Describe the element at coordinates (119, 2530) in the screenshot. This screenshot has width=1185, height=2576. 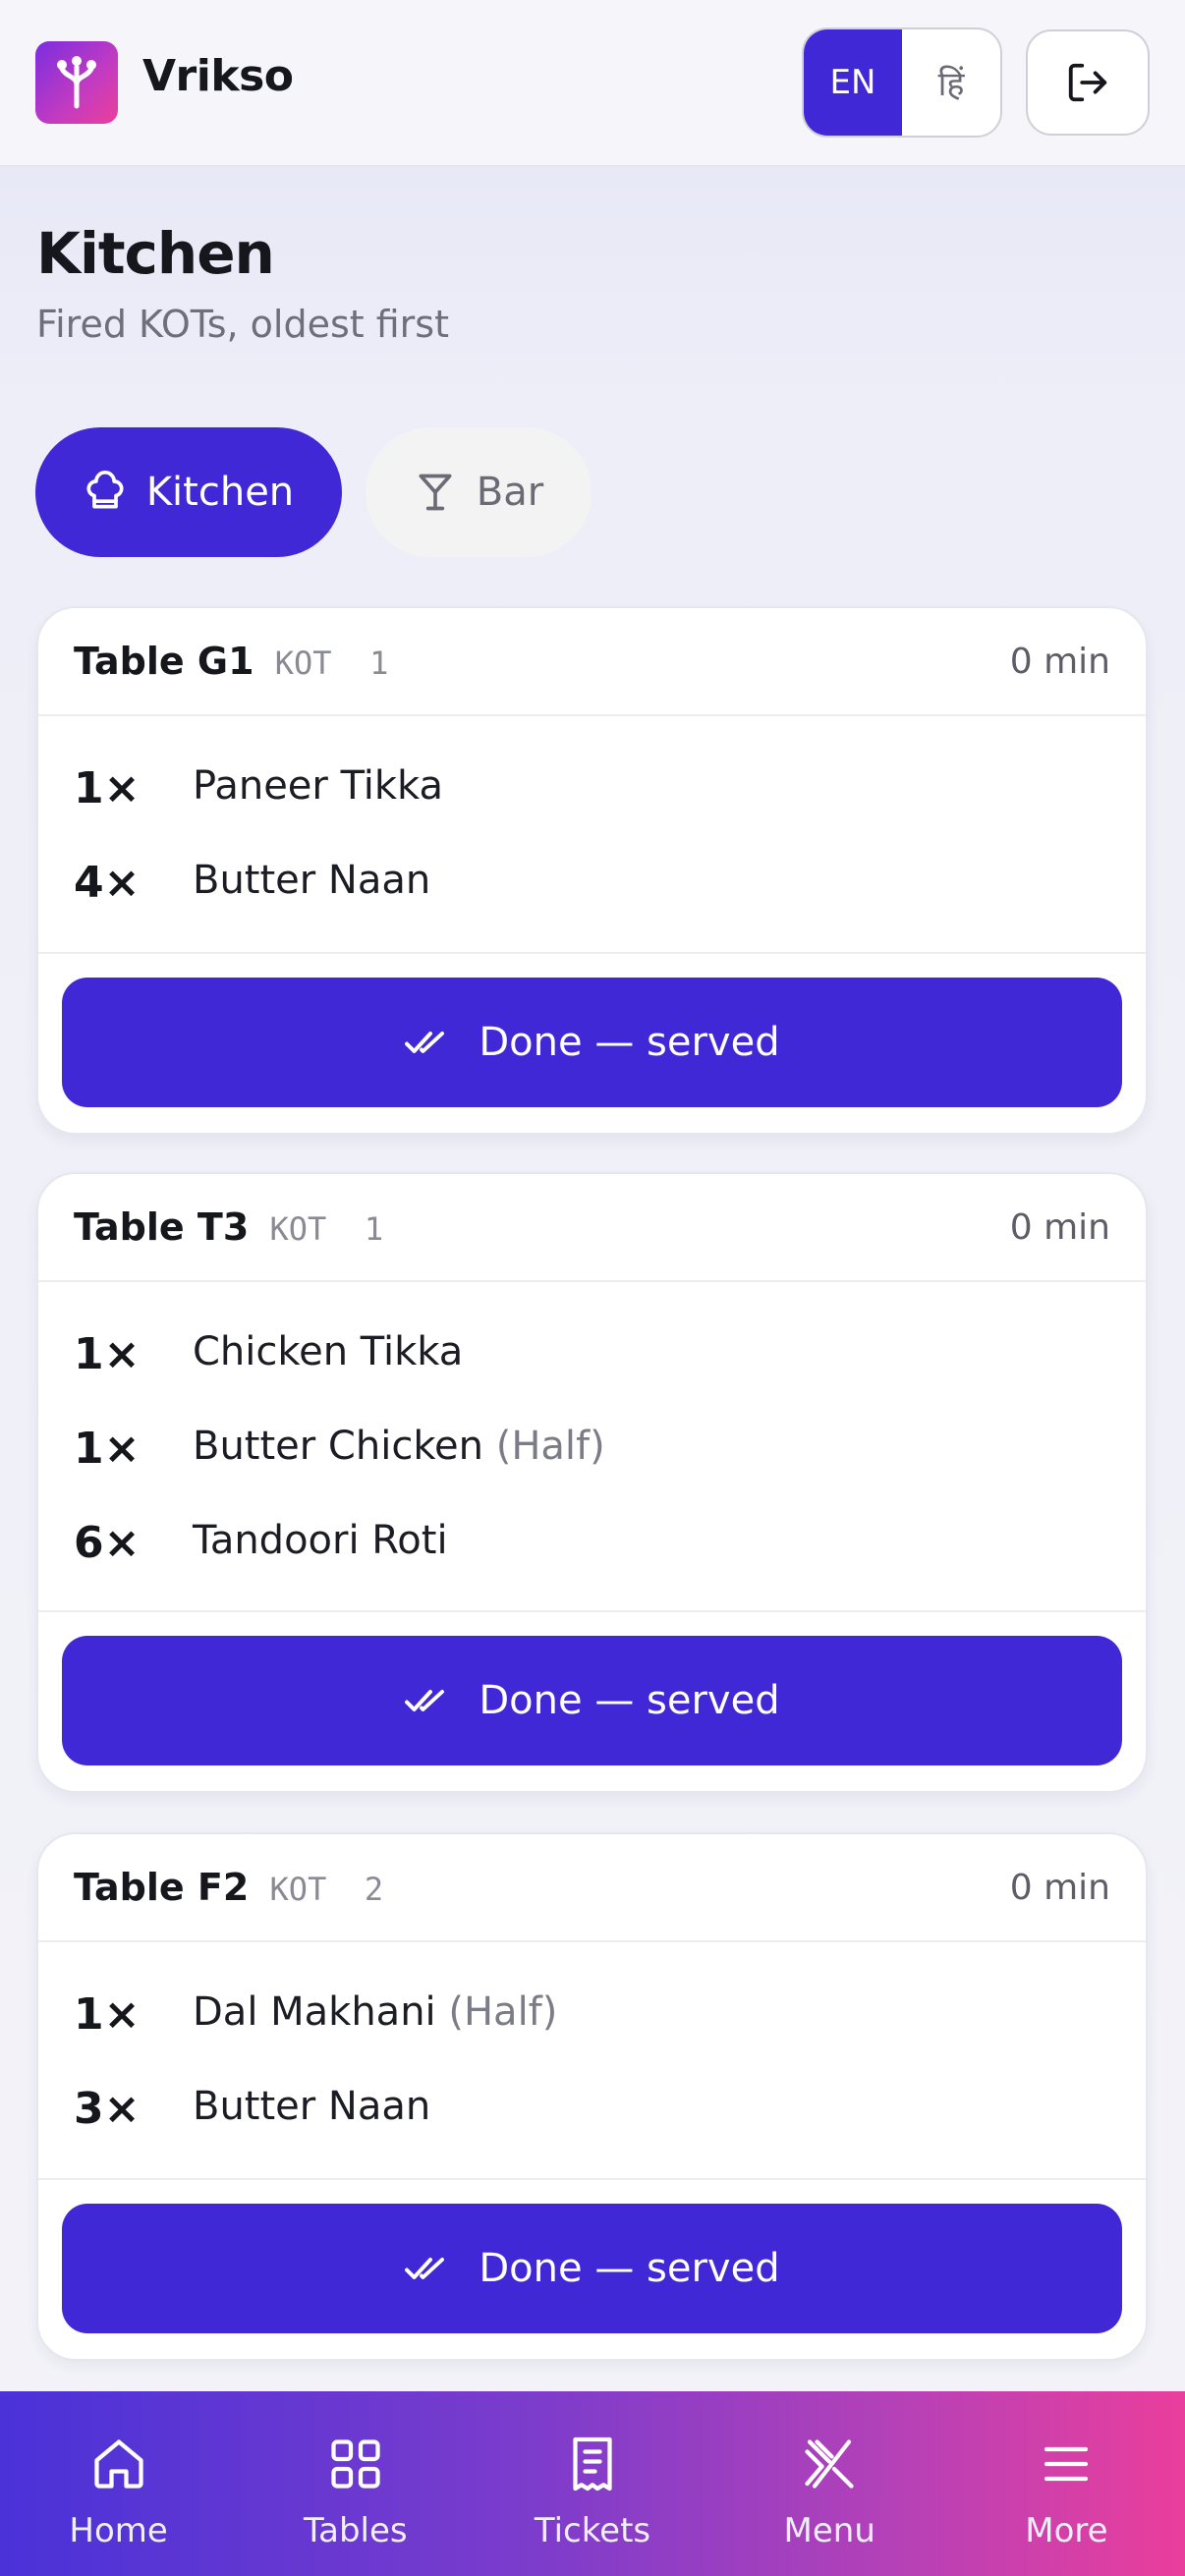
I see `nav-home-label: Home` at that location.